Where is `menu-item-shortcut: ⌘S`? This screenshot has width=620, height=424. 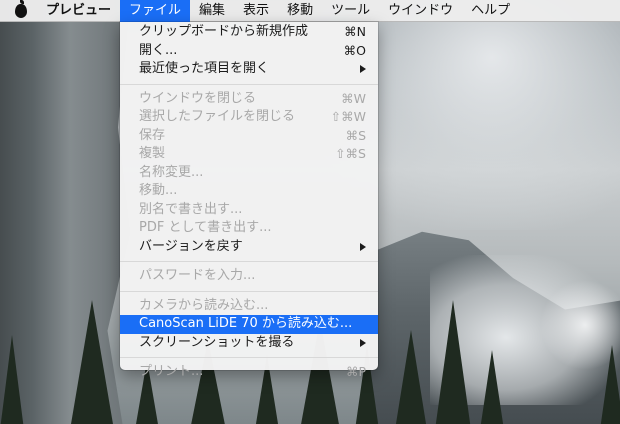
menu-item-shortcut: ⌘S is located at coordinates (355, 135).